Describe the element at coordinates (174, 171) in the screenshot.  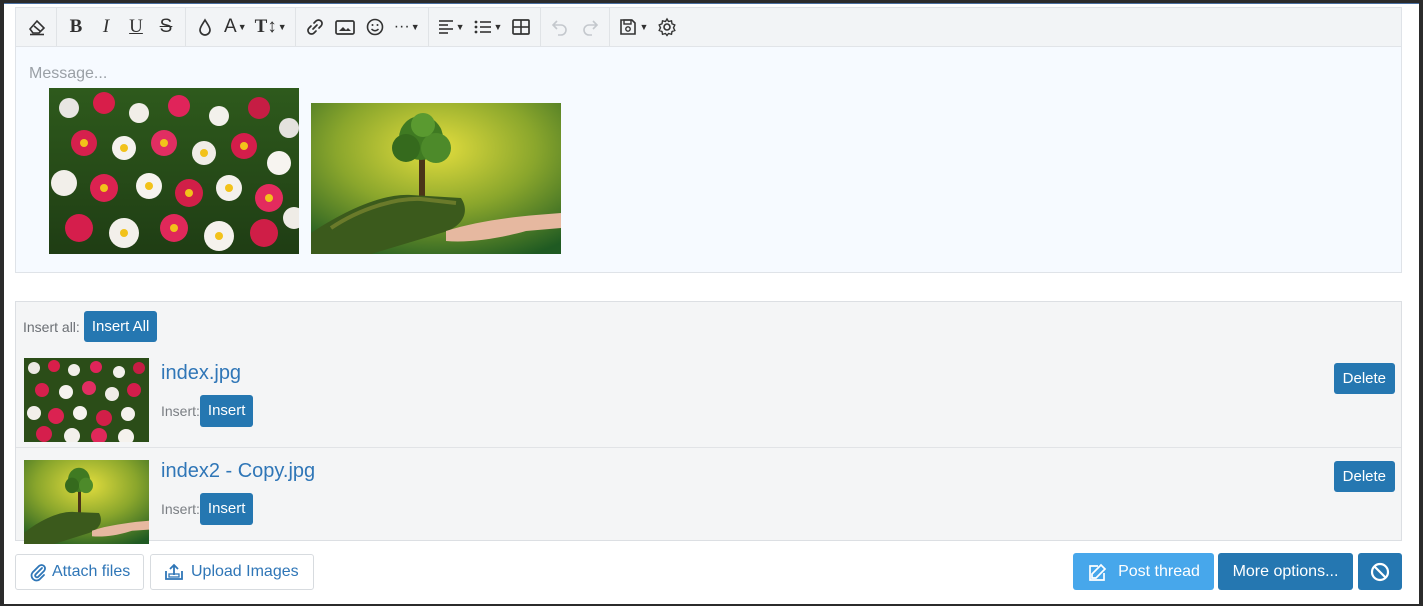
I see `flowers-image` at that location.